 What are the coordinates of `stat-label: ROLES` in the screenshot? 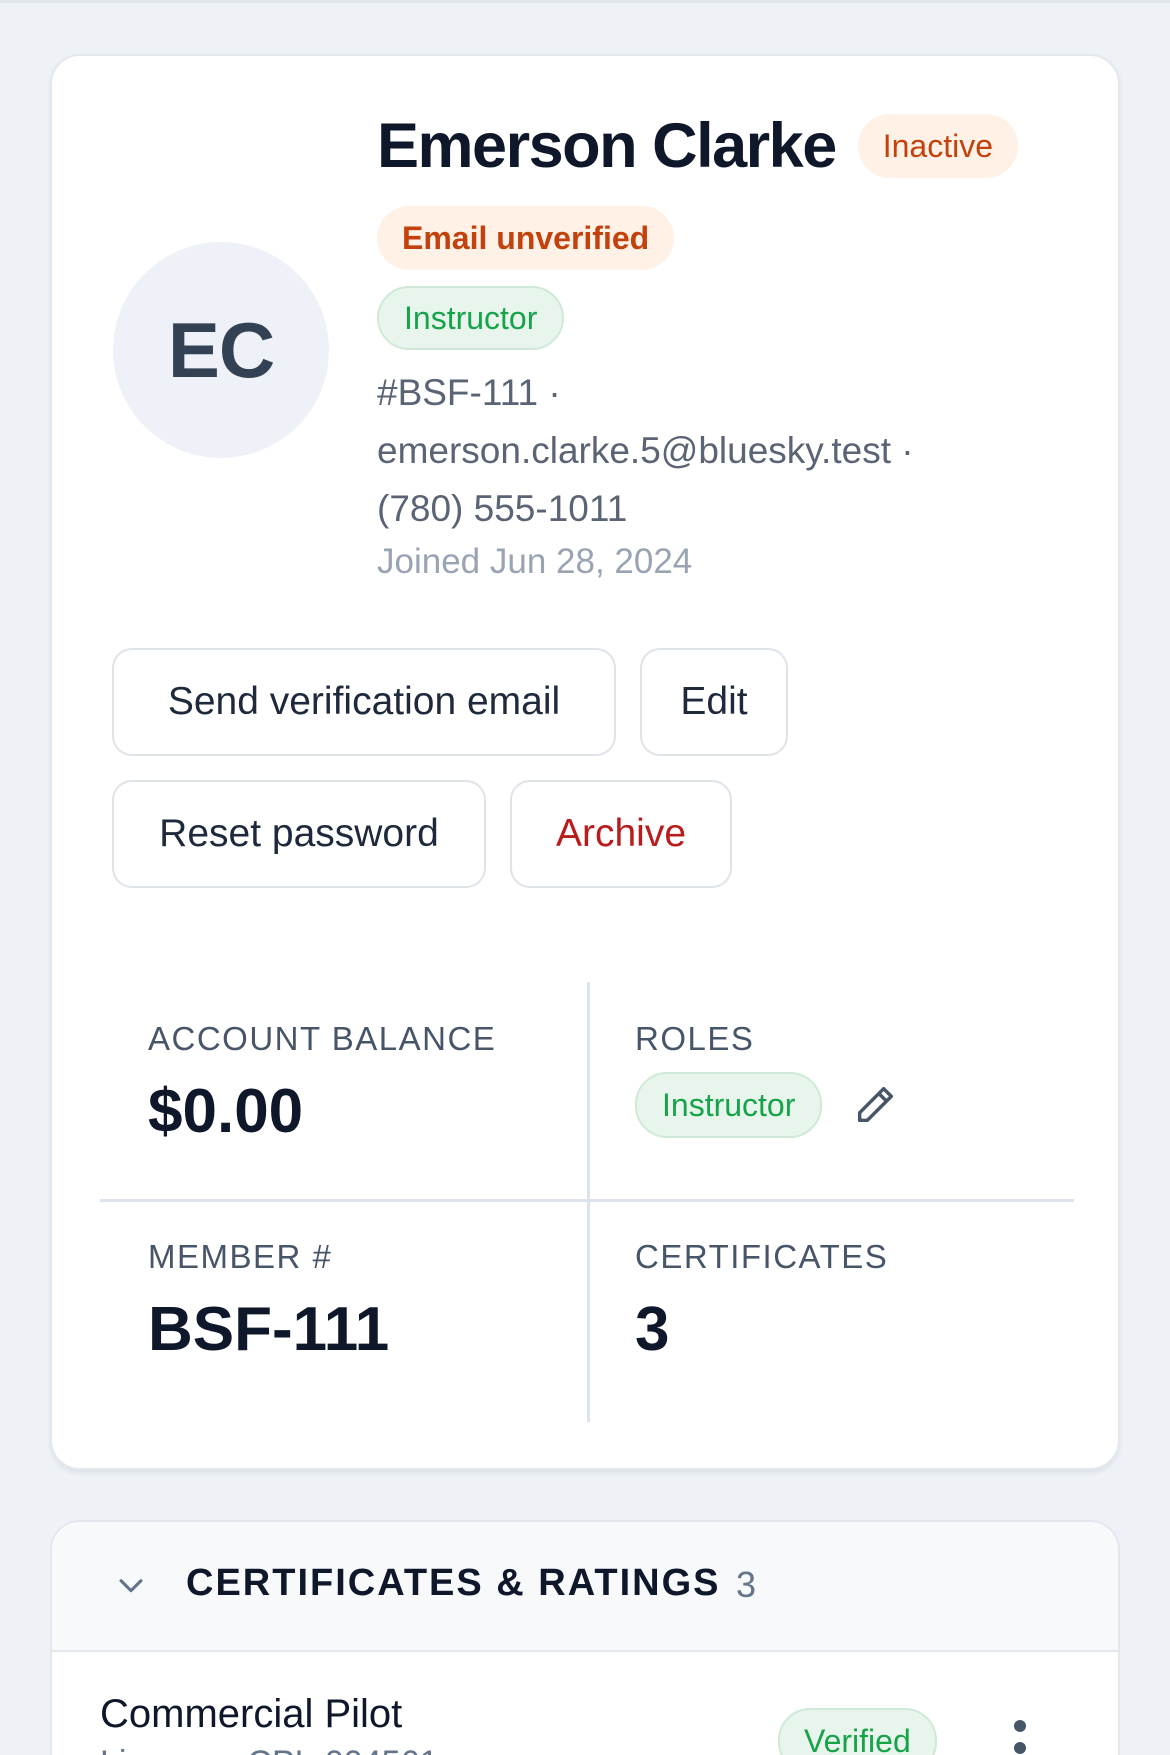 It's located at (695, 1038).